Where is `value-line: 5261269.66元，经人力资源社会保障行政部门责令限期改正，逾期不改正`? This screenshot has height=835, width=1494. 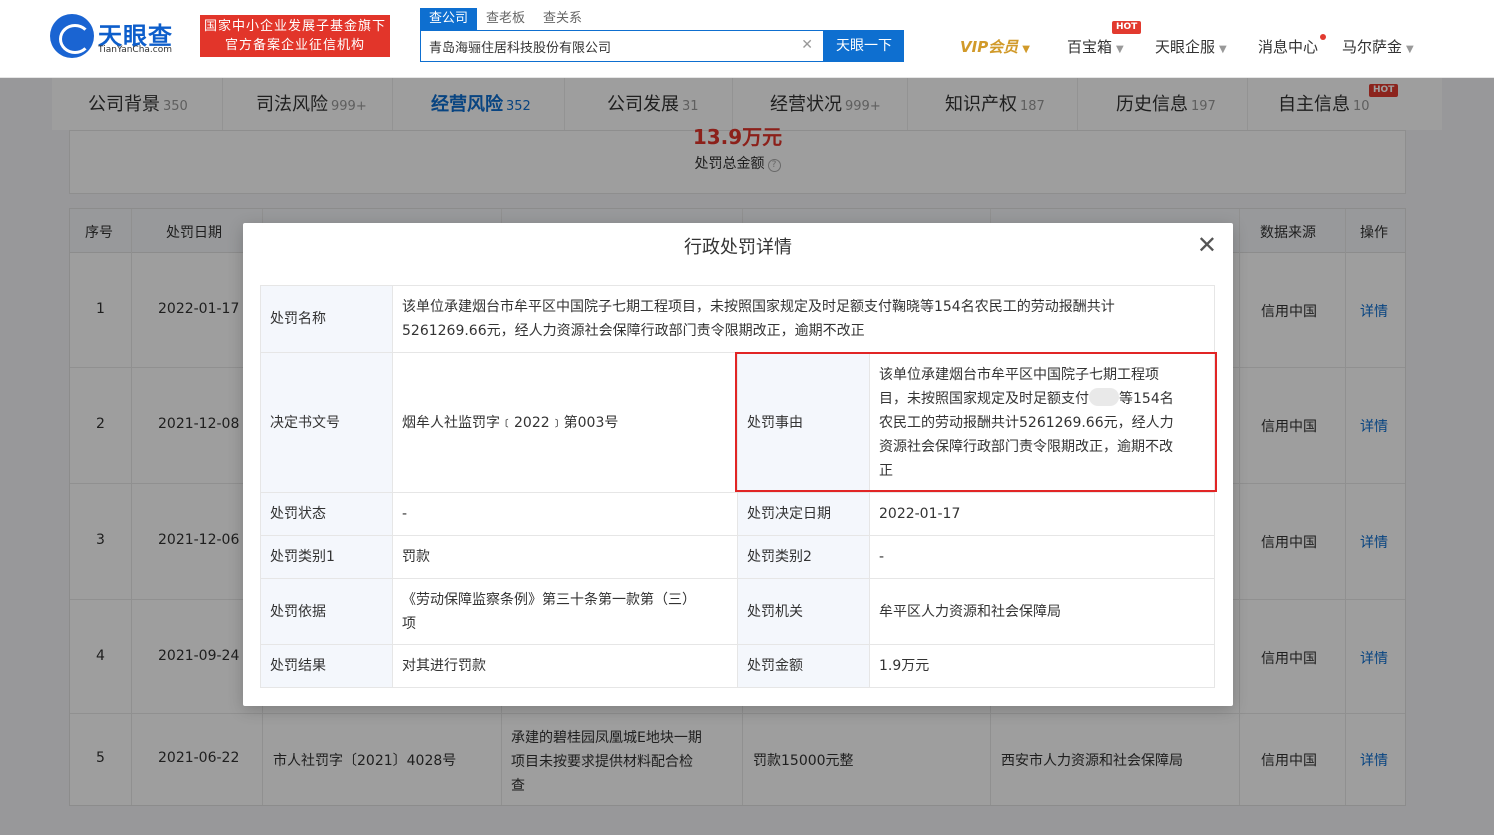 value-line: 5261269.66元，经人力资源社会保障行政部门责令限期改正，逾期不改正 is located at coordinates (633, 331).